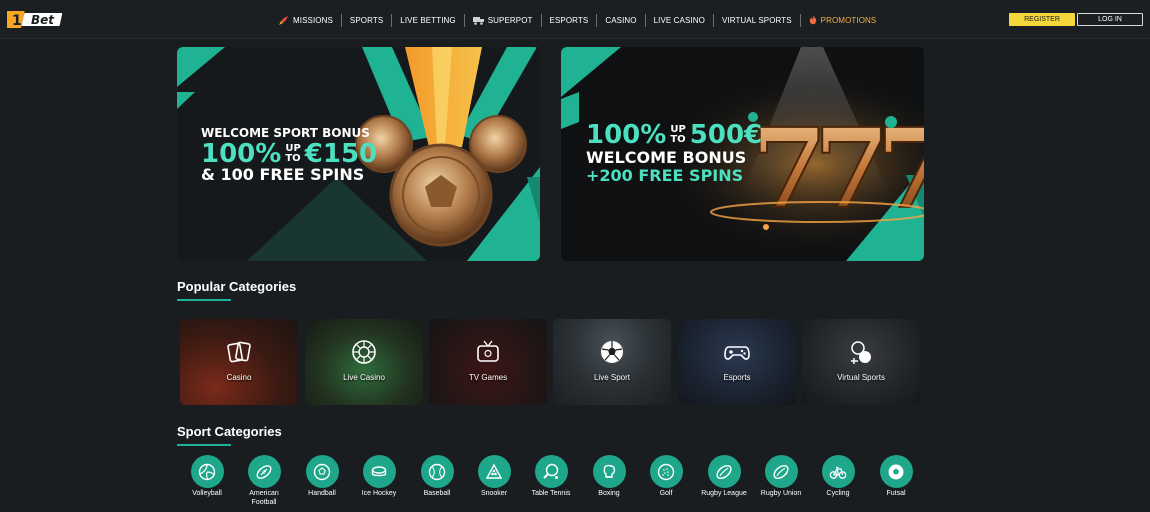 This screenshot has width=1150, height=512. I want to click on roulette-icon, so click(364, 352).